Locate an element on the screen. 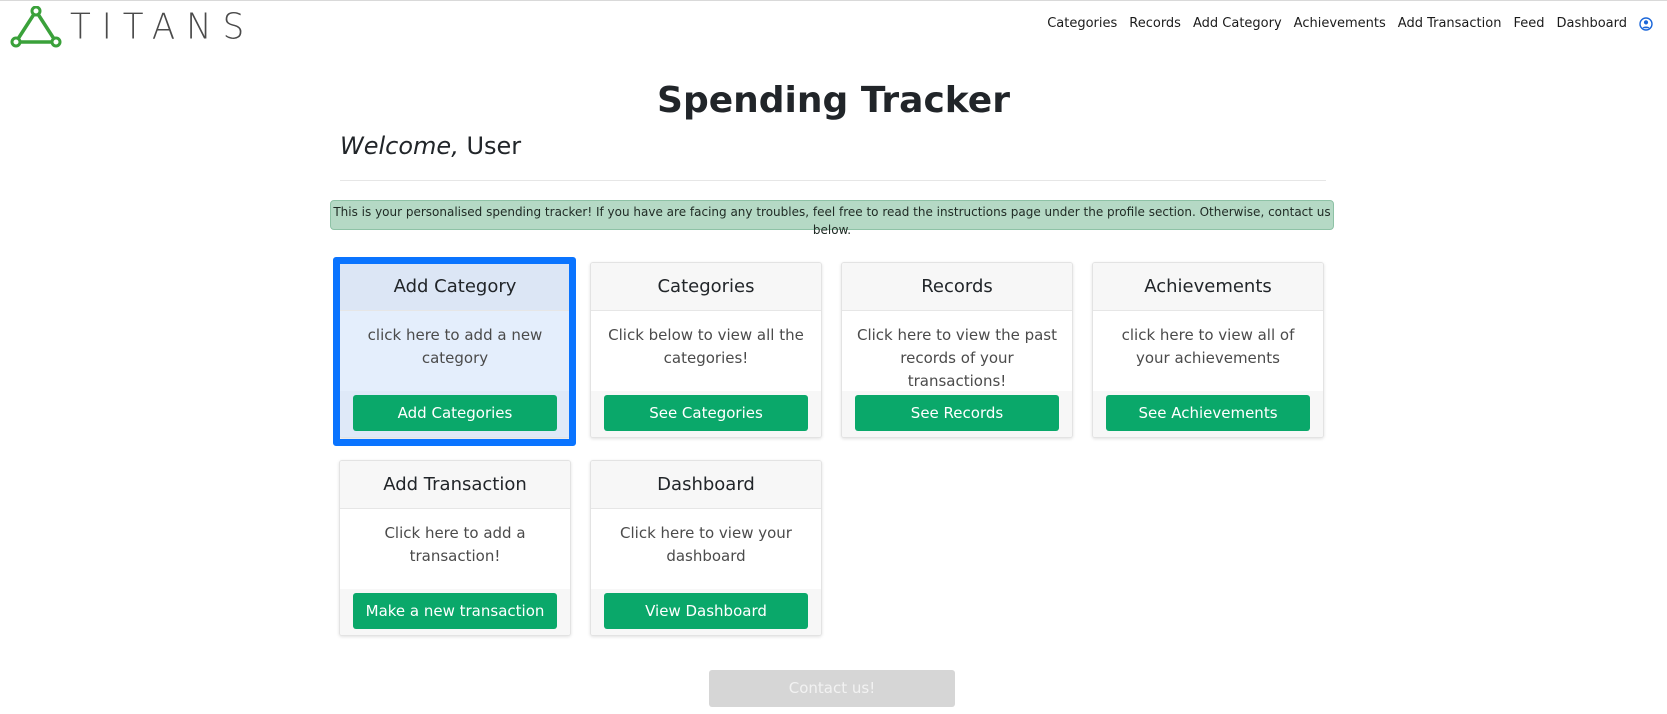 This screenshot has width=1667, height=714. view-dashboard-button: View Dashboard is located at coordinates (706, 611).